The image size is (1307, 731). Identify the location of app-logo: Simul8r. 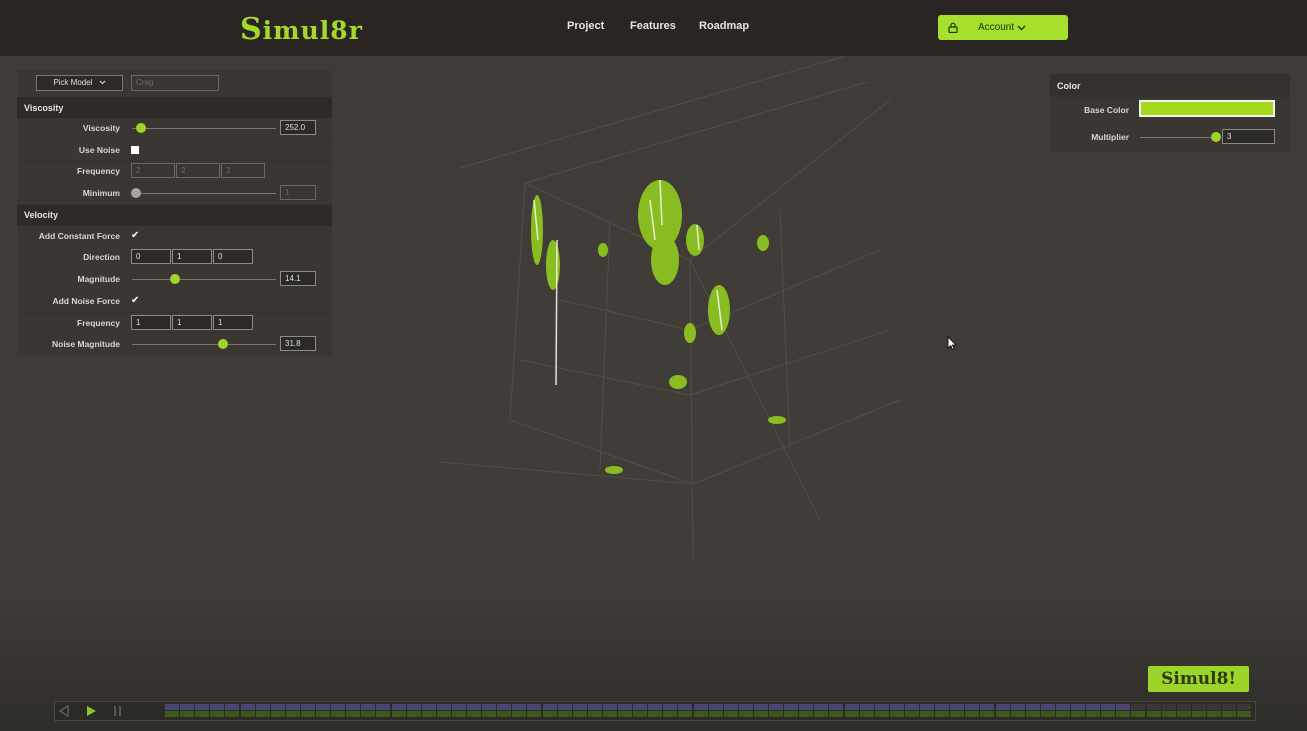
(301, 29).